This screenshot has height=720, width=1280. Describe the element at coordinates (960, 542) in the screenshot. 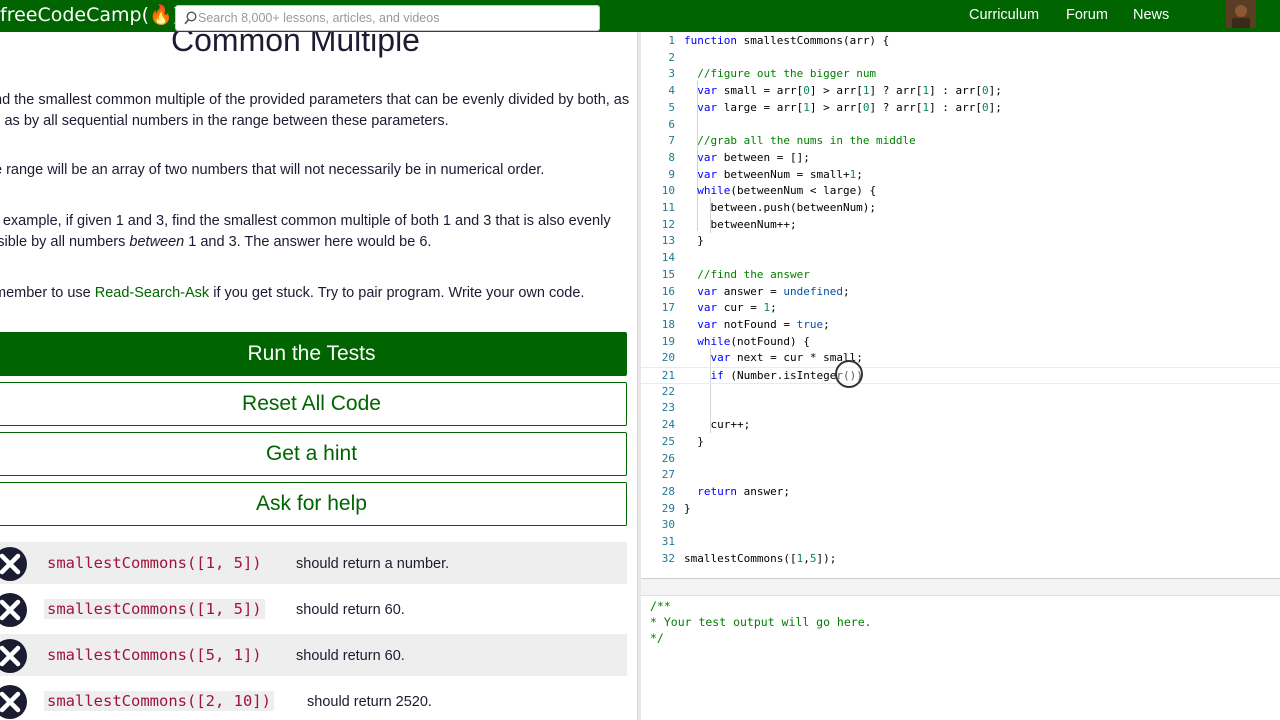

I see `code-line: 31` at that location.